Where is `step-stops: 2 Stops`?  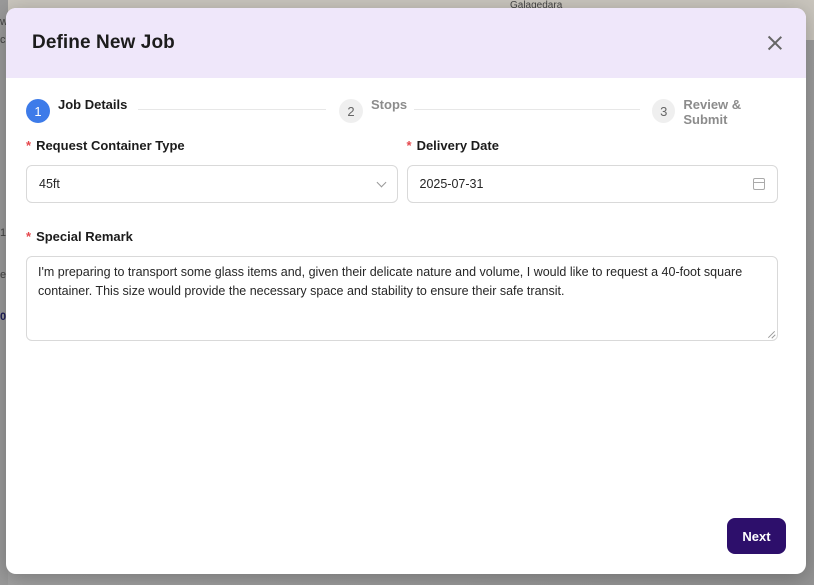 step-stops: 2 Stops is located at coordinates (373, 110).